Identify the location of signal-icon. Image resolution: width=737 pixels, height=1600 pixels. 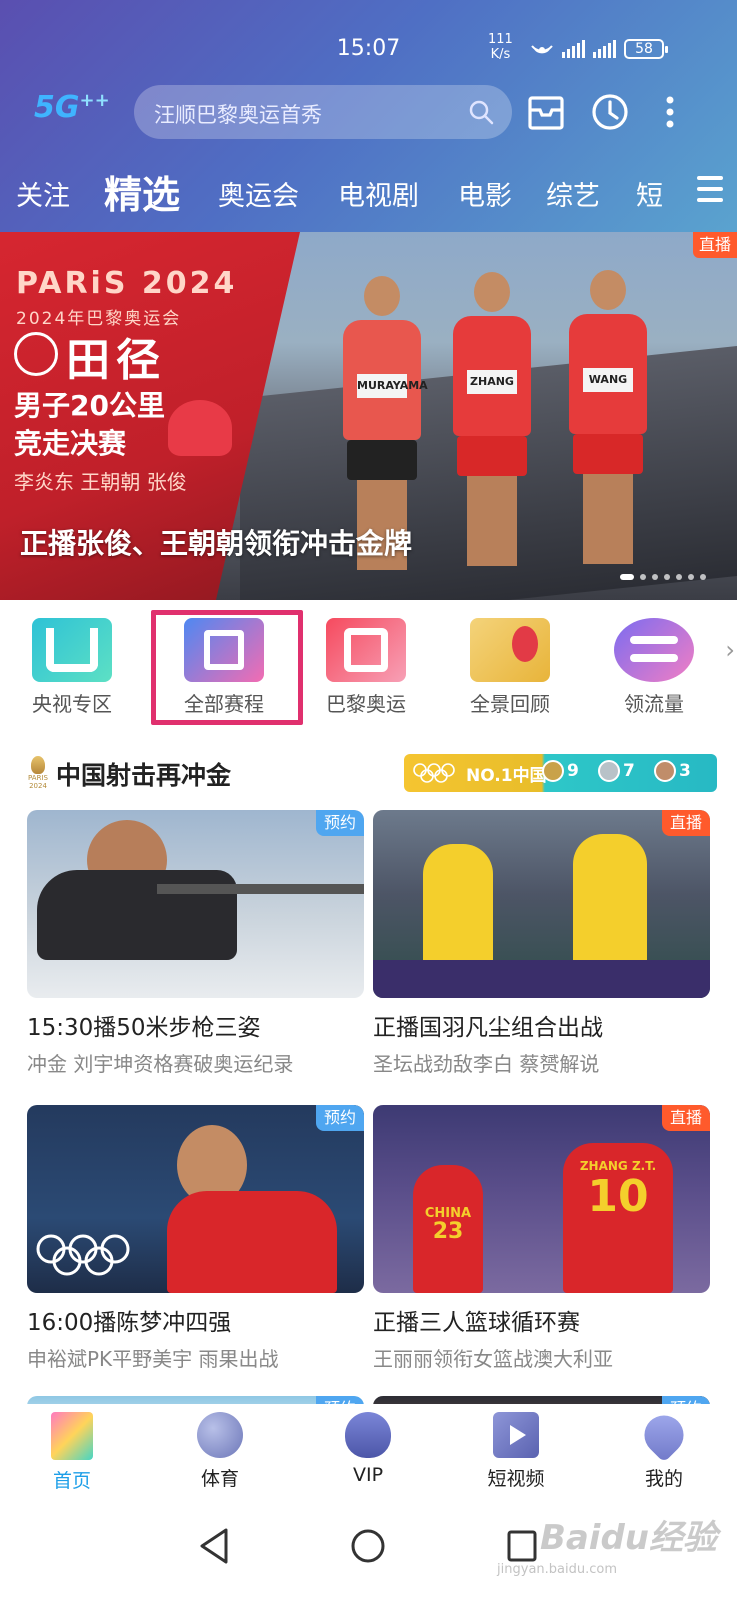
(573, 49).